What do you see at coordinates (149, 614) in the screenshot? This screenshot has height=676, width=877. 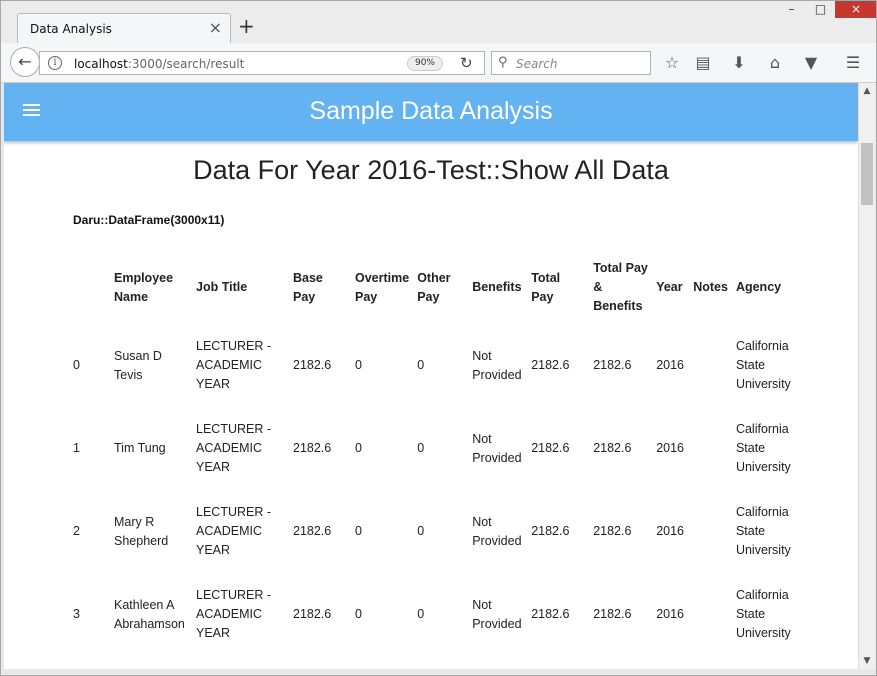 I see `employee-name-cell: Kathleen A Abrahamson` at bounding box center [149, 614].